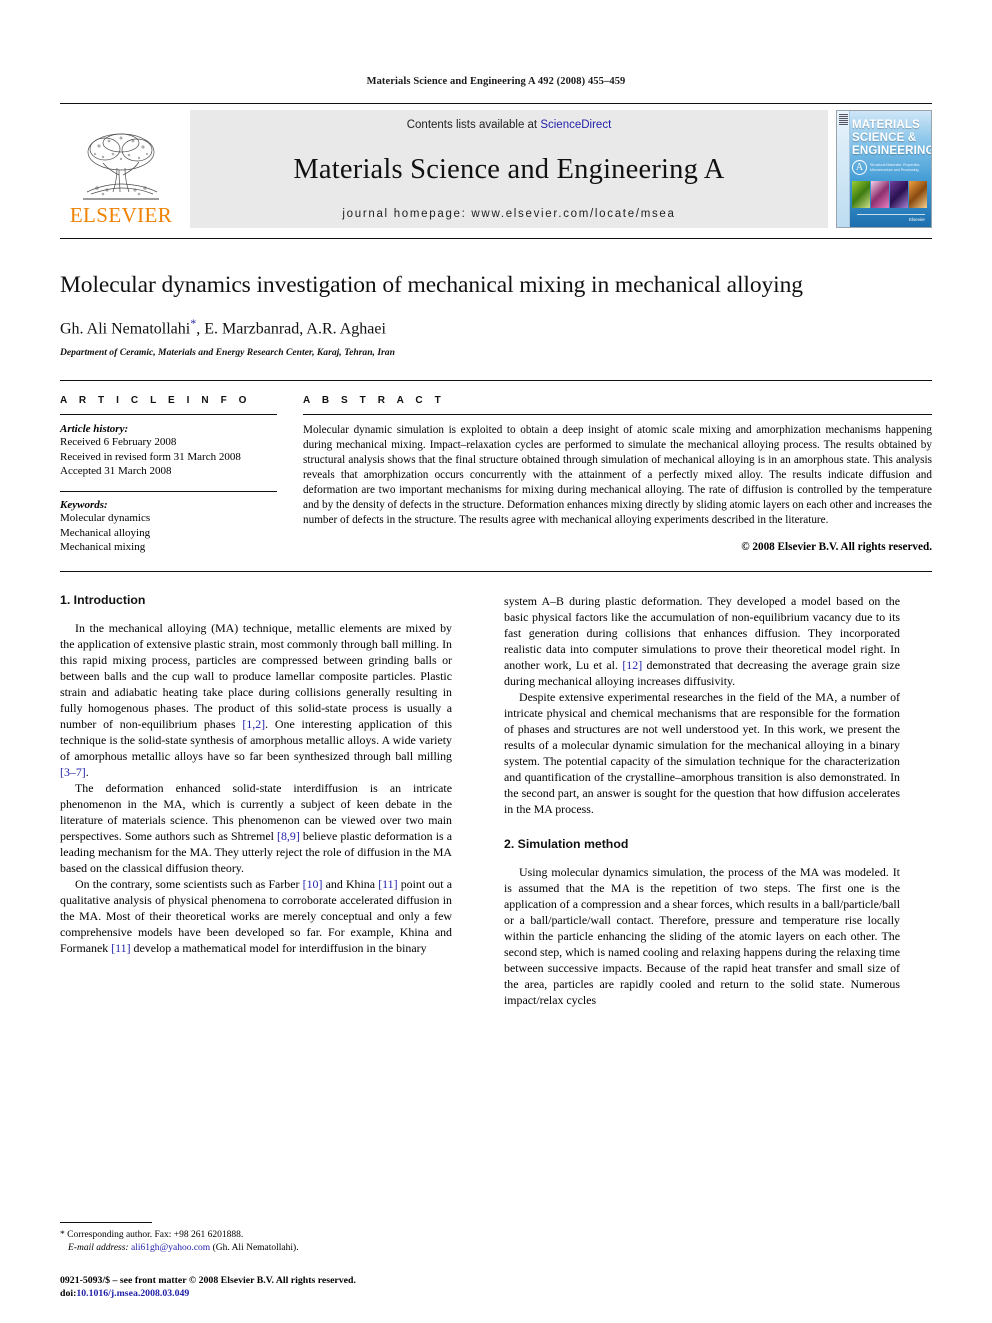  Describe the element at coordinates (168, 415) in the screenshot. I see `article-info-rule` at that location.